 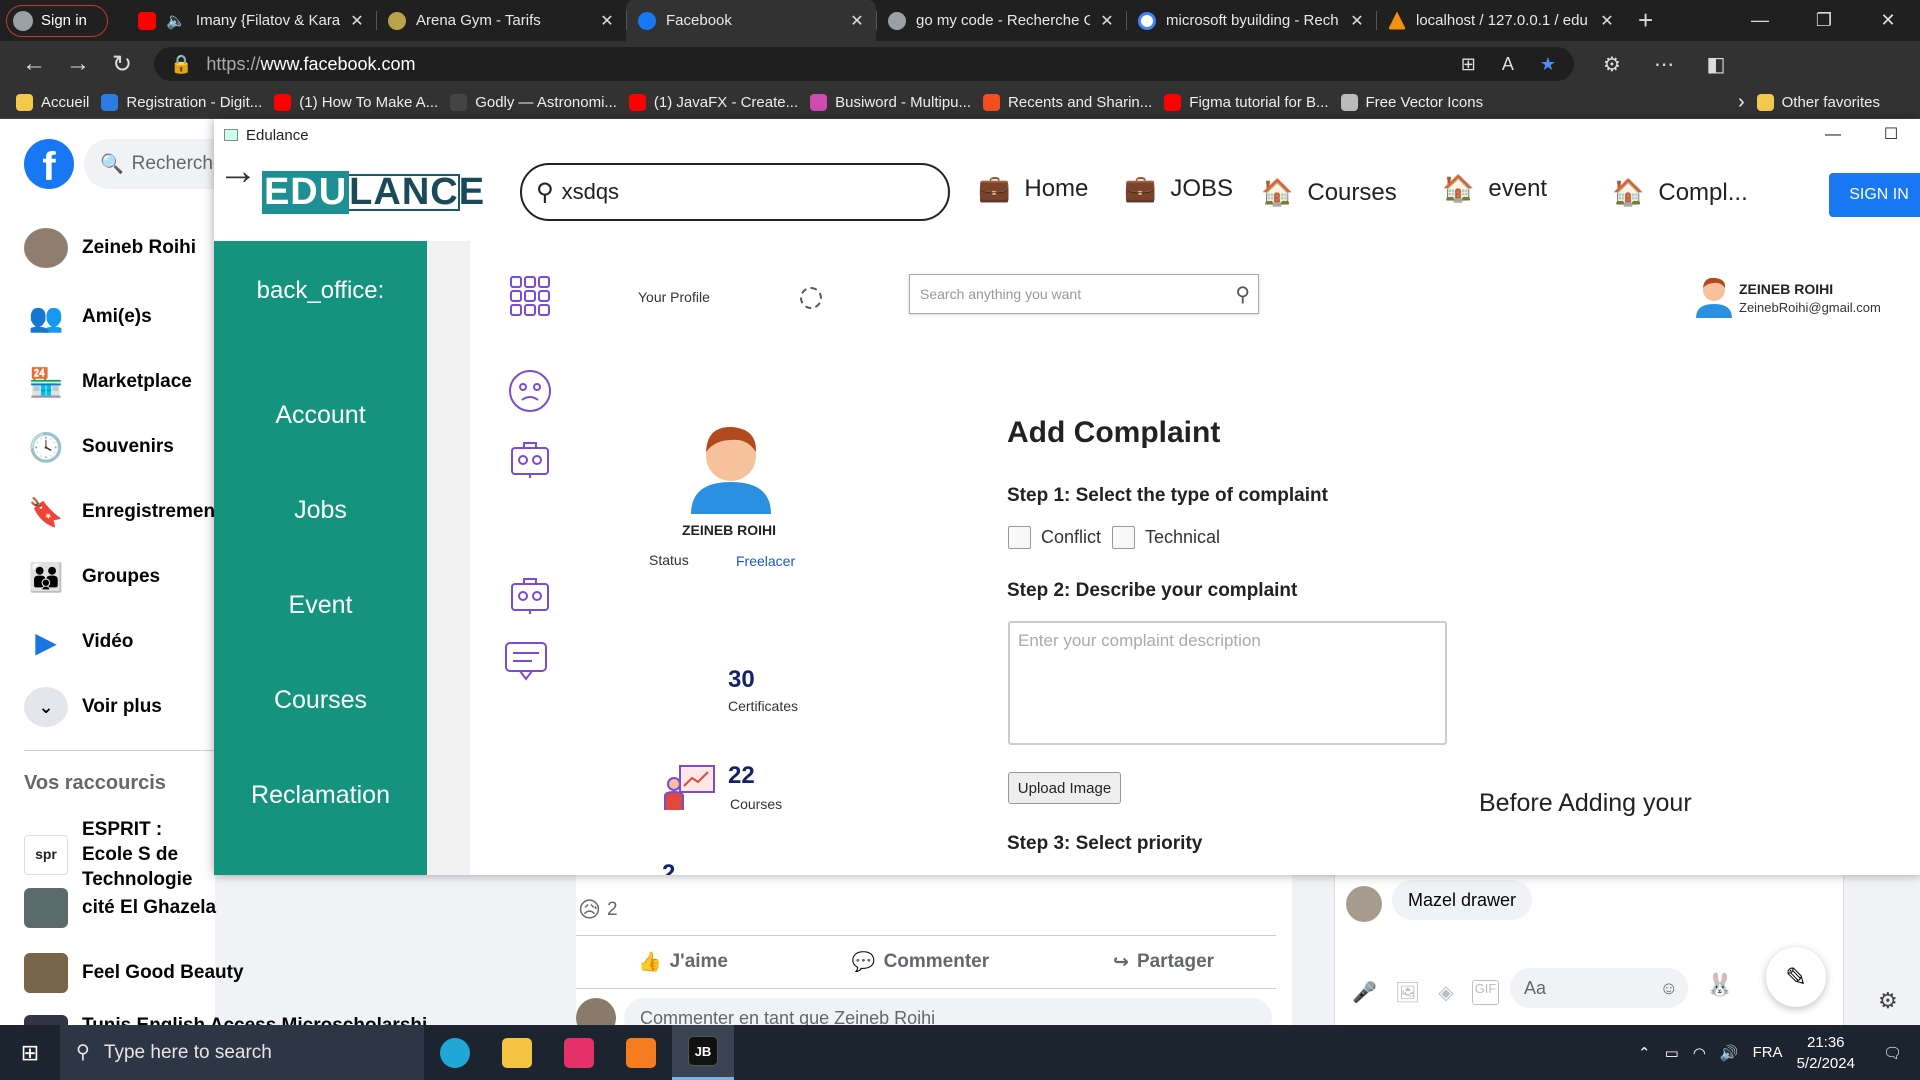 What do you see at coordinates (320, 605) in the screenshot?
I see `sidebar-item-event: Event` at bounding box center [320, 605].